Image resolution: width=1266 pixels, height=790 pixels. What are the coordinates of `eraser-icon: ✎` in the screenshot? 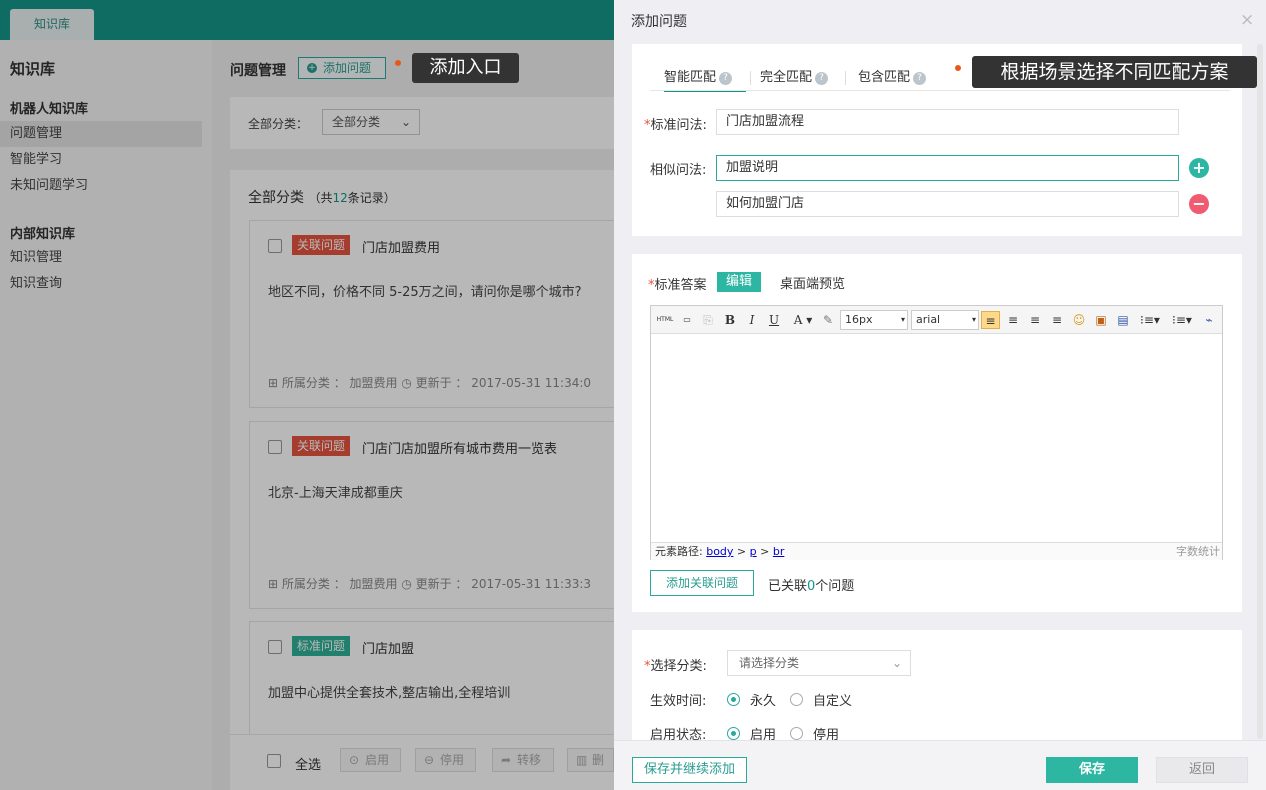 It's located at (828, 320).